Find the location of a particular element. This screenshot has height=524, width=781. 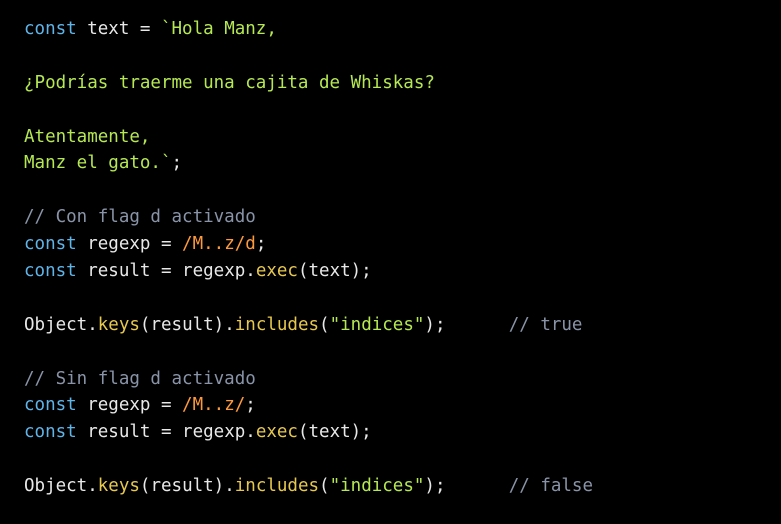

code-token-str: `Hola Manz, is located at coordinates (218, 29).